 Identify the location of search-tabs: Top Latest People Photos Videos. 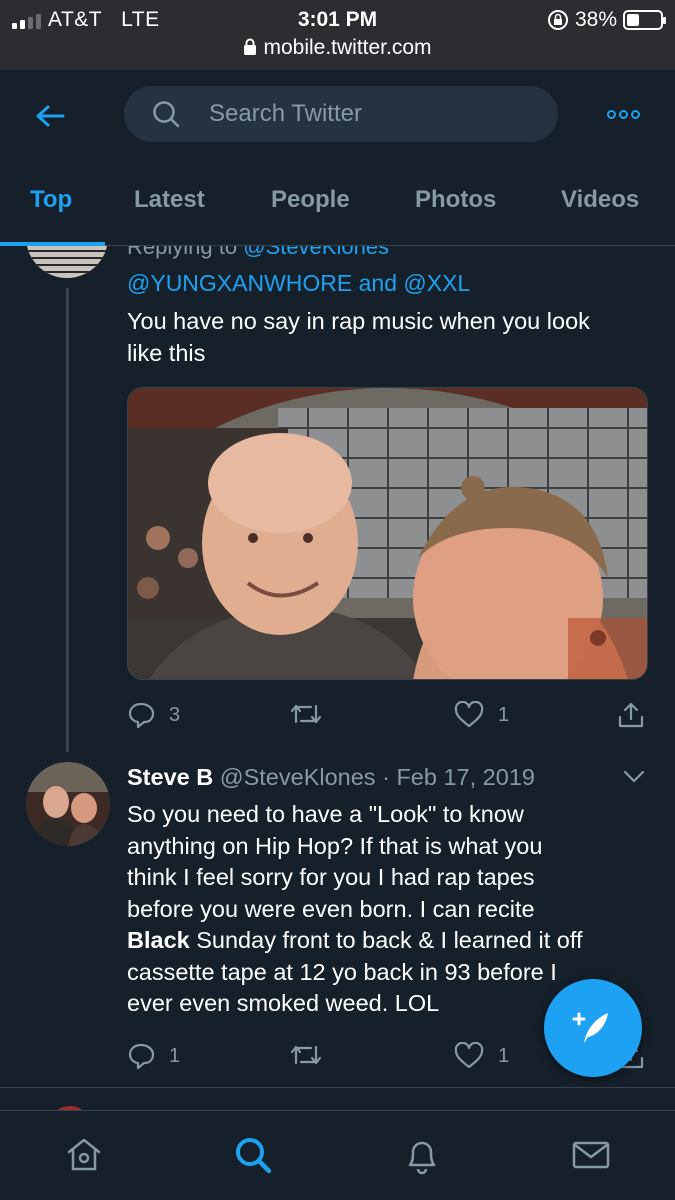
(337, 212).